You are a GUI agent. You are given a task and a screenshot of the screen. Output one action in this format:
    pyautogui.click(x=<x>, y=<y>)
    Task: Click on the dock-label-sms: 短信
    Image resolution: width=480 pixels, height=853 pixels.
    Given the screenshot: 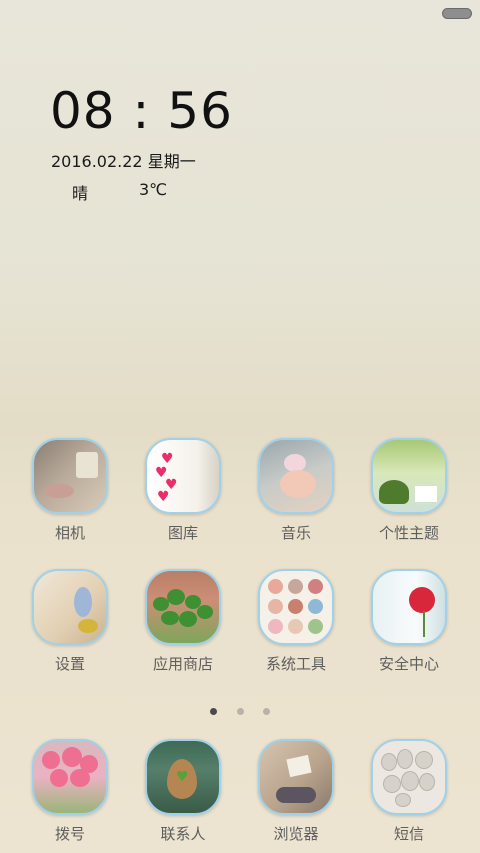 What is the action you would take?
    pyautogui.click(x=408, y=834)
    